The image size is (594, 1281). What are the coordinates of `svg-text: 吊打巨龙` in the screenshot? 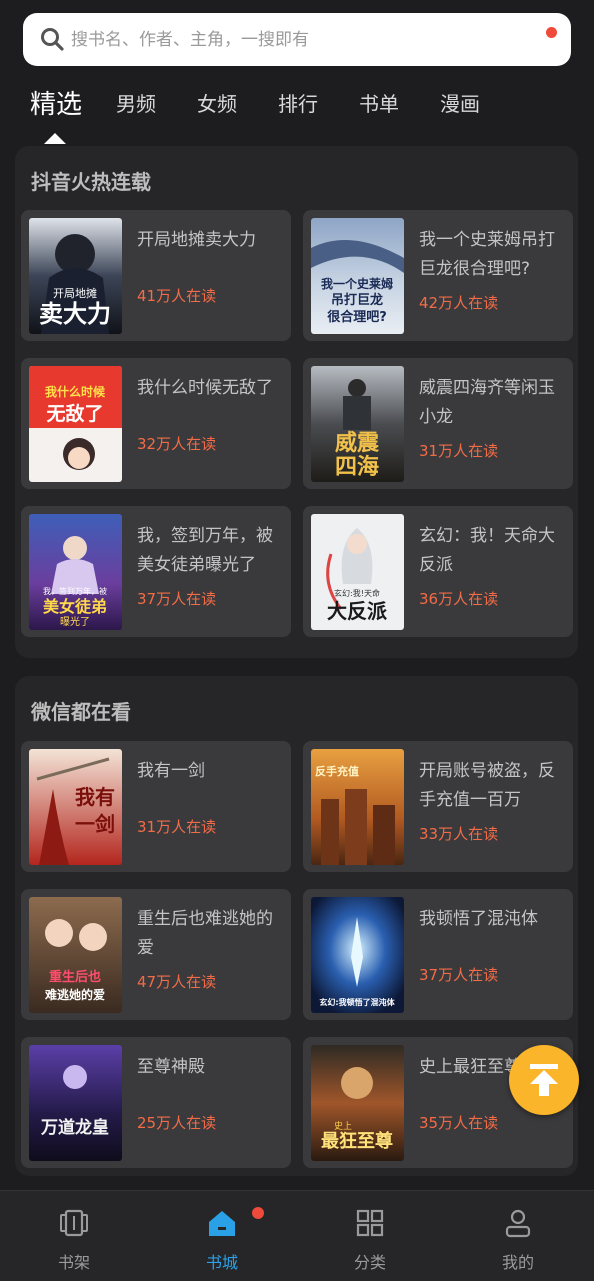 It's located at (357, 300).